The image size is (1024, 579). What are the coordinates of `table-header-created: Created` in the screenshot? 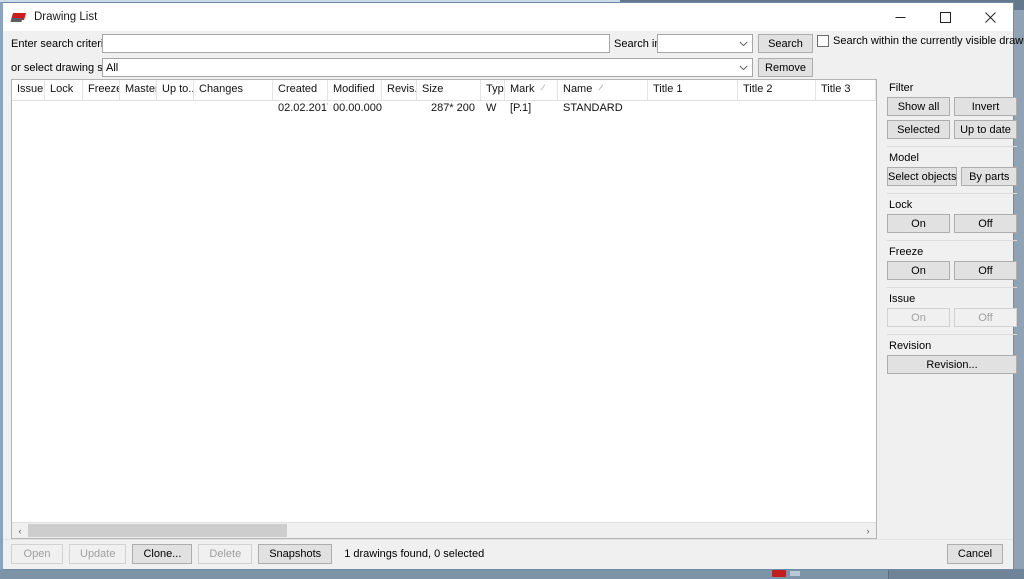 It's located at (300, 90).